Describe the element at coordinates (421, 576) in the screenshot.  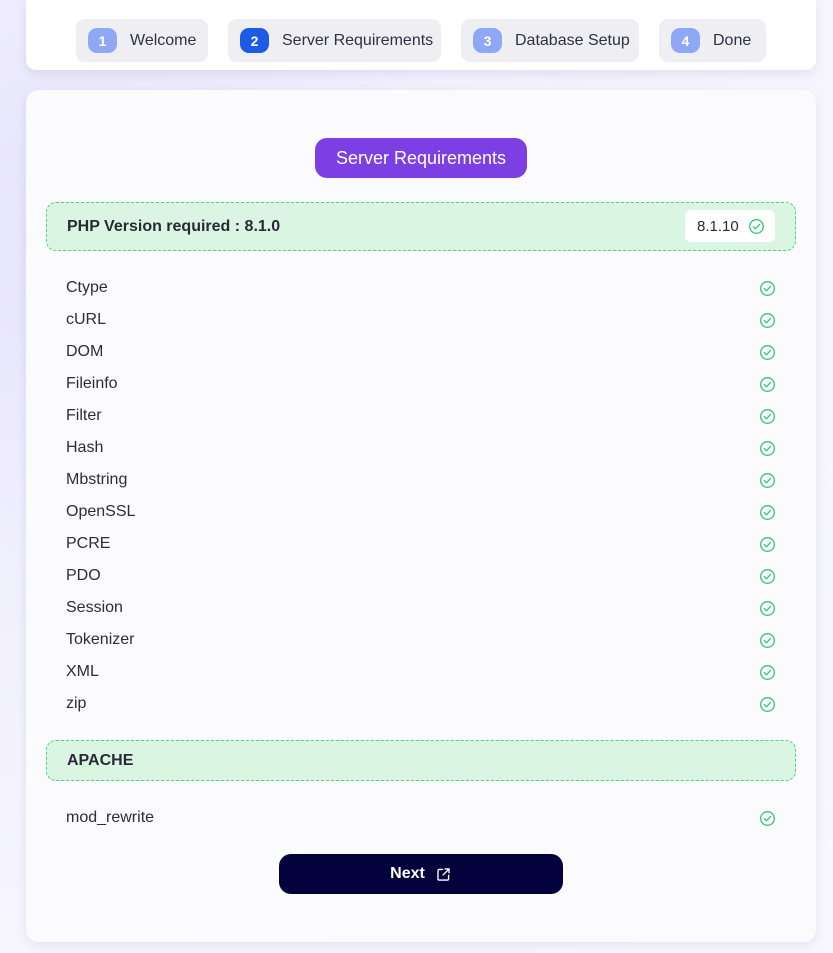
I see `list-item: PDO` at that location.